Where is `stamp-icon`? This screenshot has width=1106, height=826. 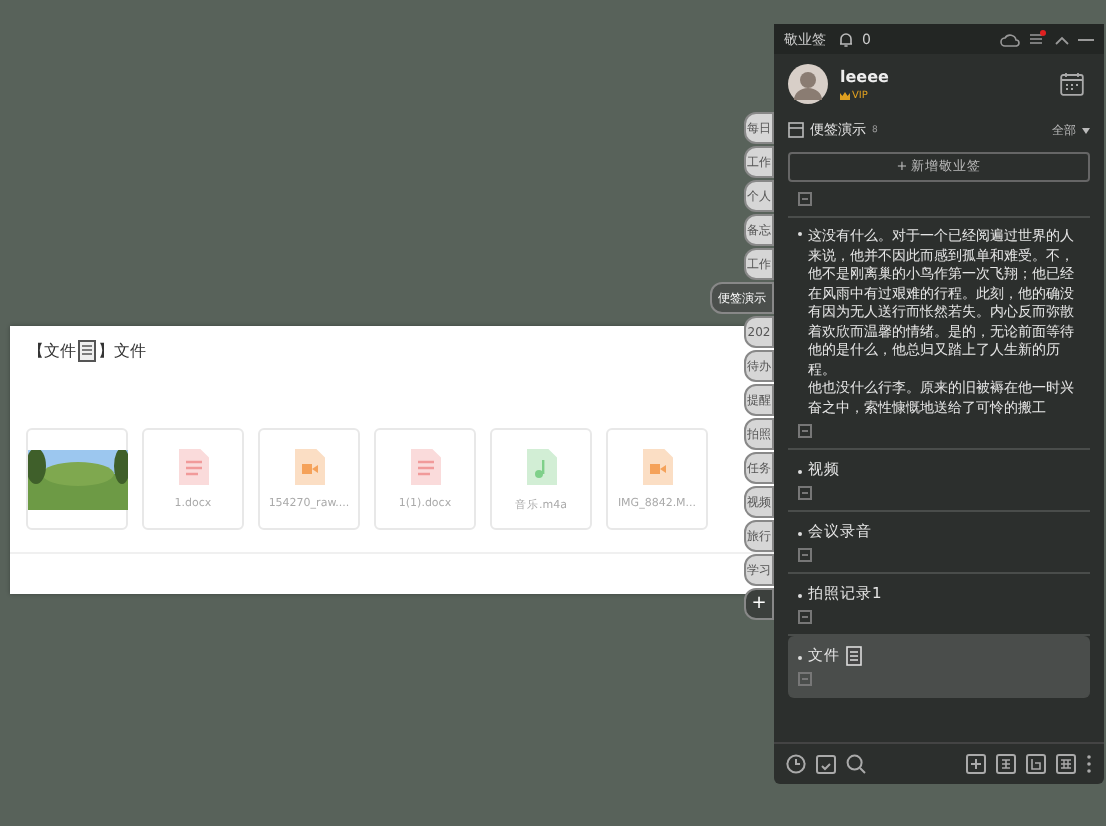
stamp-icon is located at coordinates (1036, 764).